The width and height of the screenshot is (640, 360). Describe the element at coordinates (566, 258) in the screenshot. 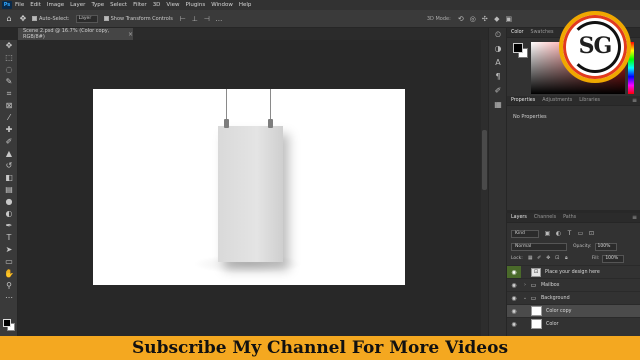

I see `lock-all-icon: 🔒︎` at that location.